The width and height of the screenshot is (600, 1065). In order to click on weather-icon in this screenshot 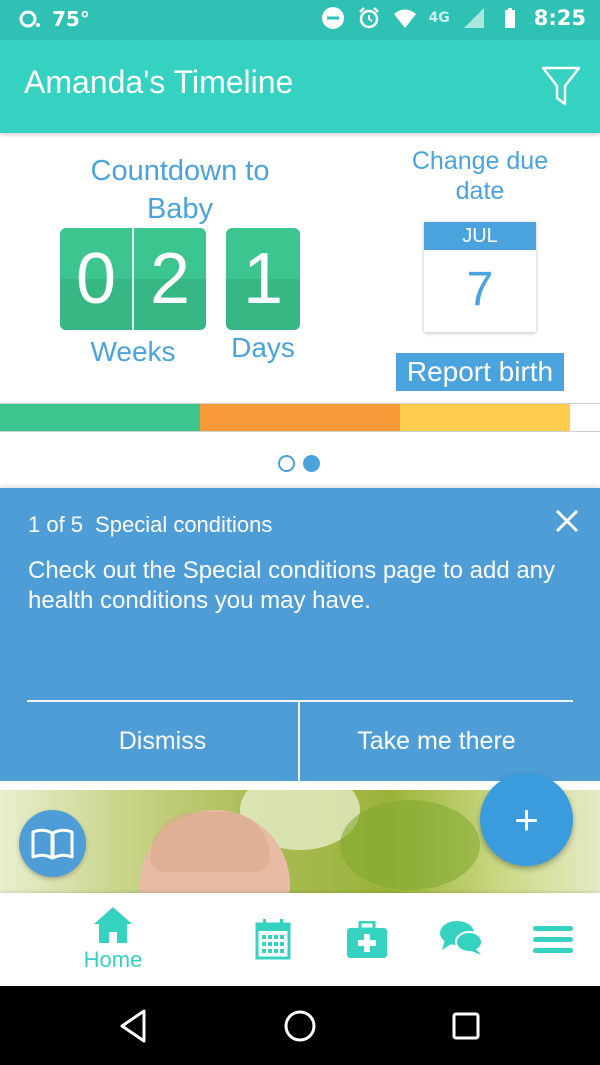, I will do `click(29, 19)`.